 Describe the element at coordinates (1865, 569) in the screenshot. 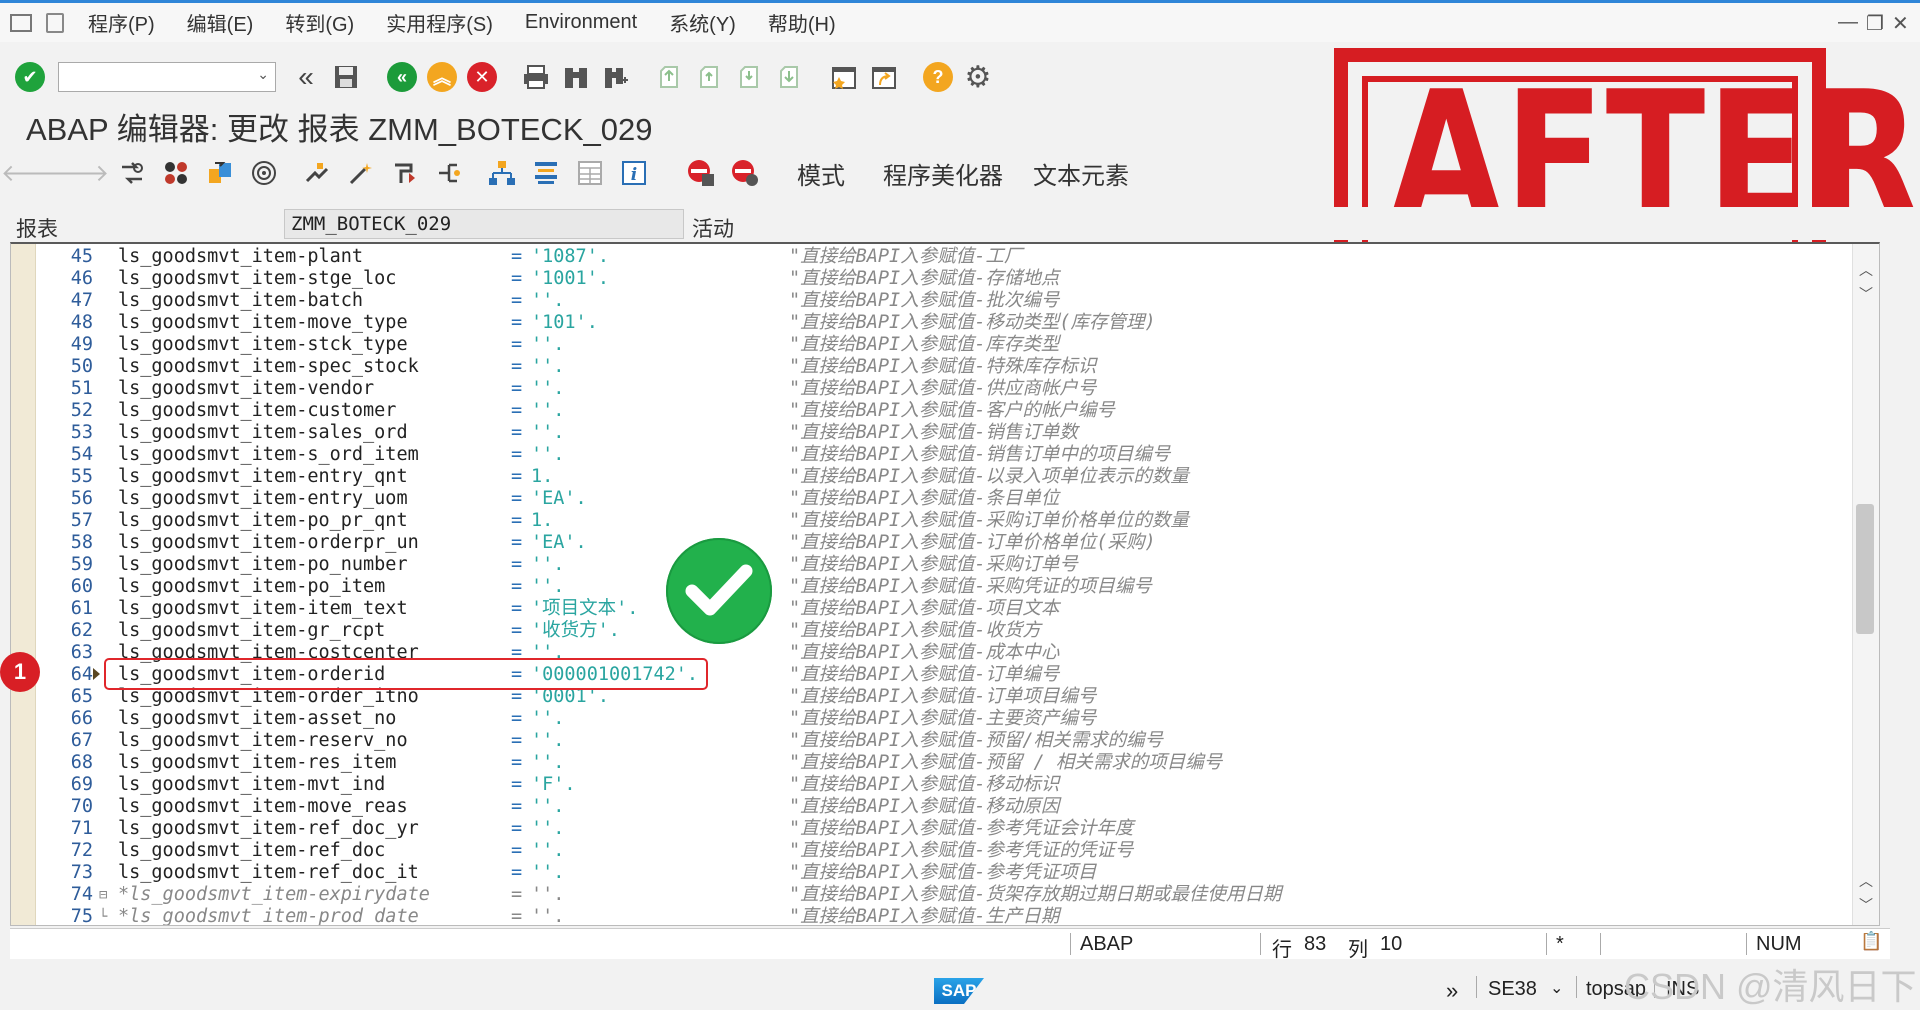

I see `scroll-thumb` at that location.